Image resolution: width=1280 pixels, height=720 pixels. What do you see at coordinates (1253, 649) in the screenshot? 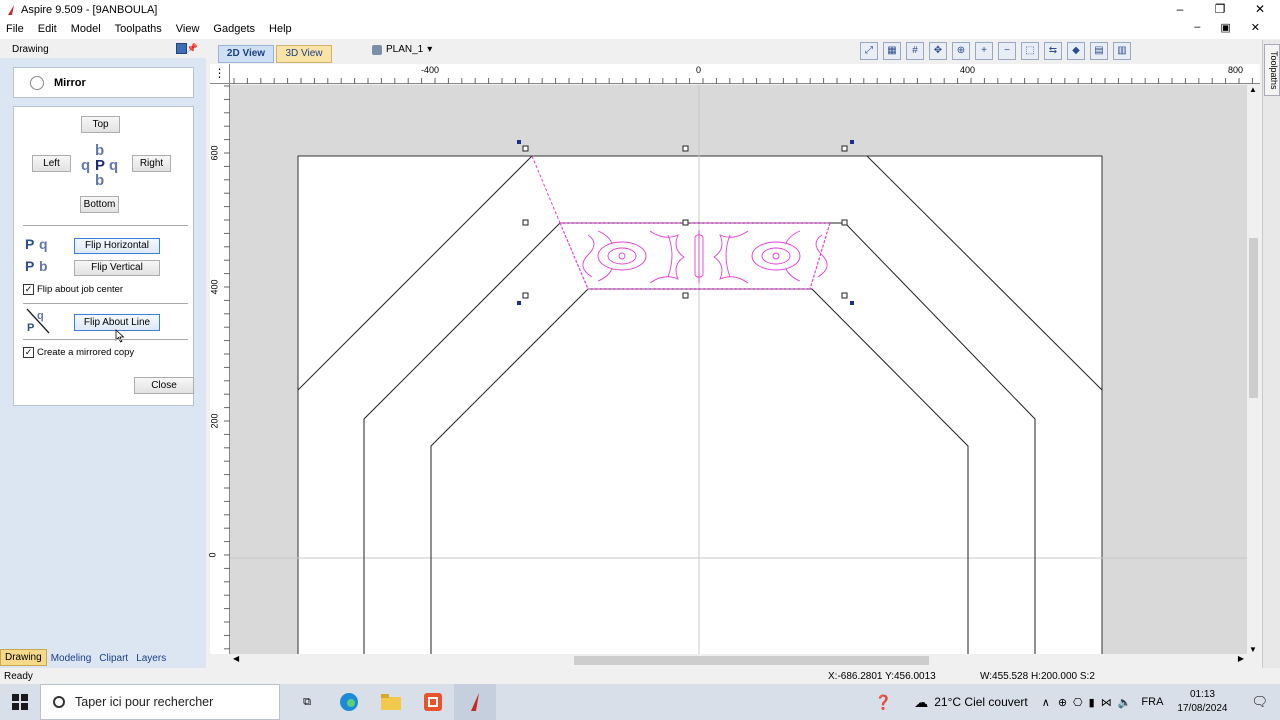
I see `scroll-down-icon: ▼` at bounding box center [1253, 649].